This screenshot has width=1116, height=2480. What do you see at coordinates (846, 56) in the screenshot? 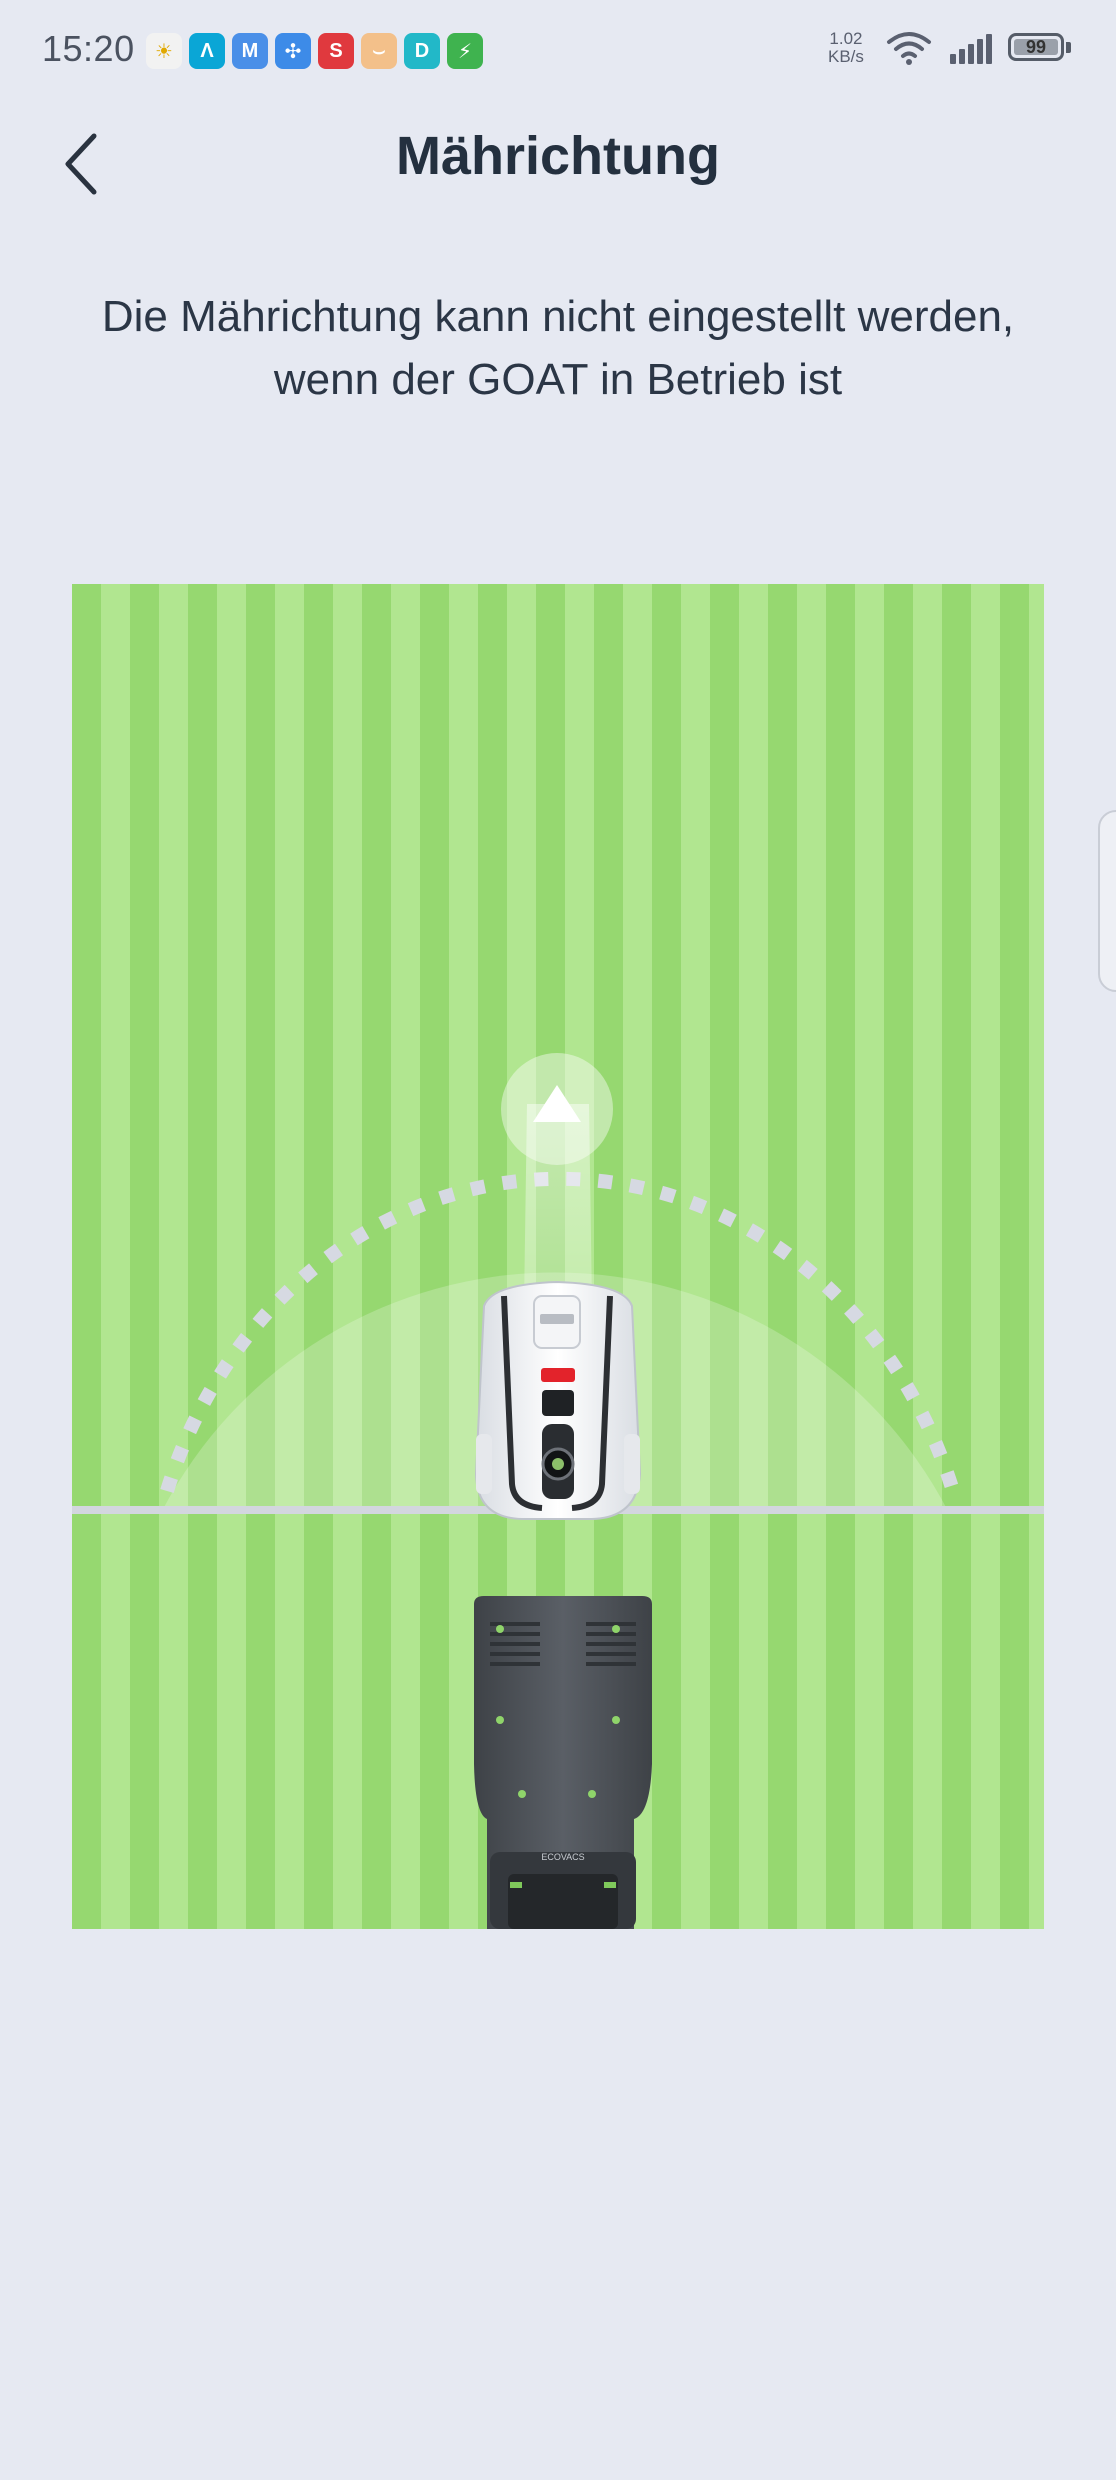
I see `network-speed-unit: KB/s` at bounding box center [846, 56].